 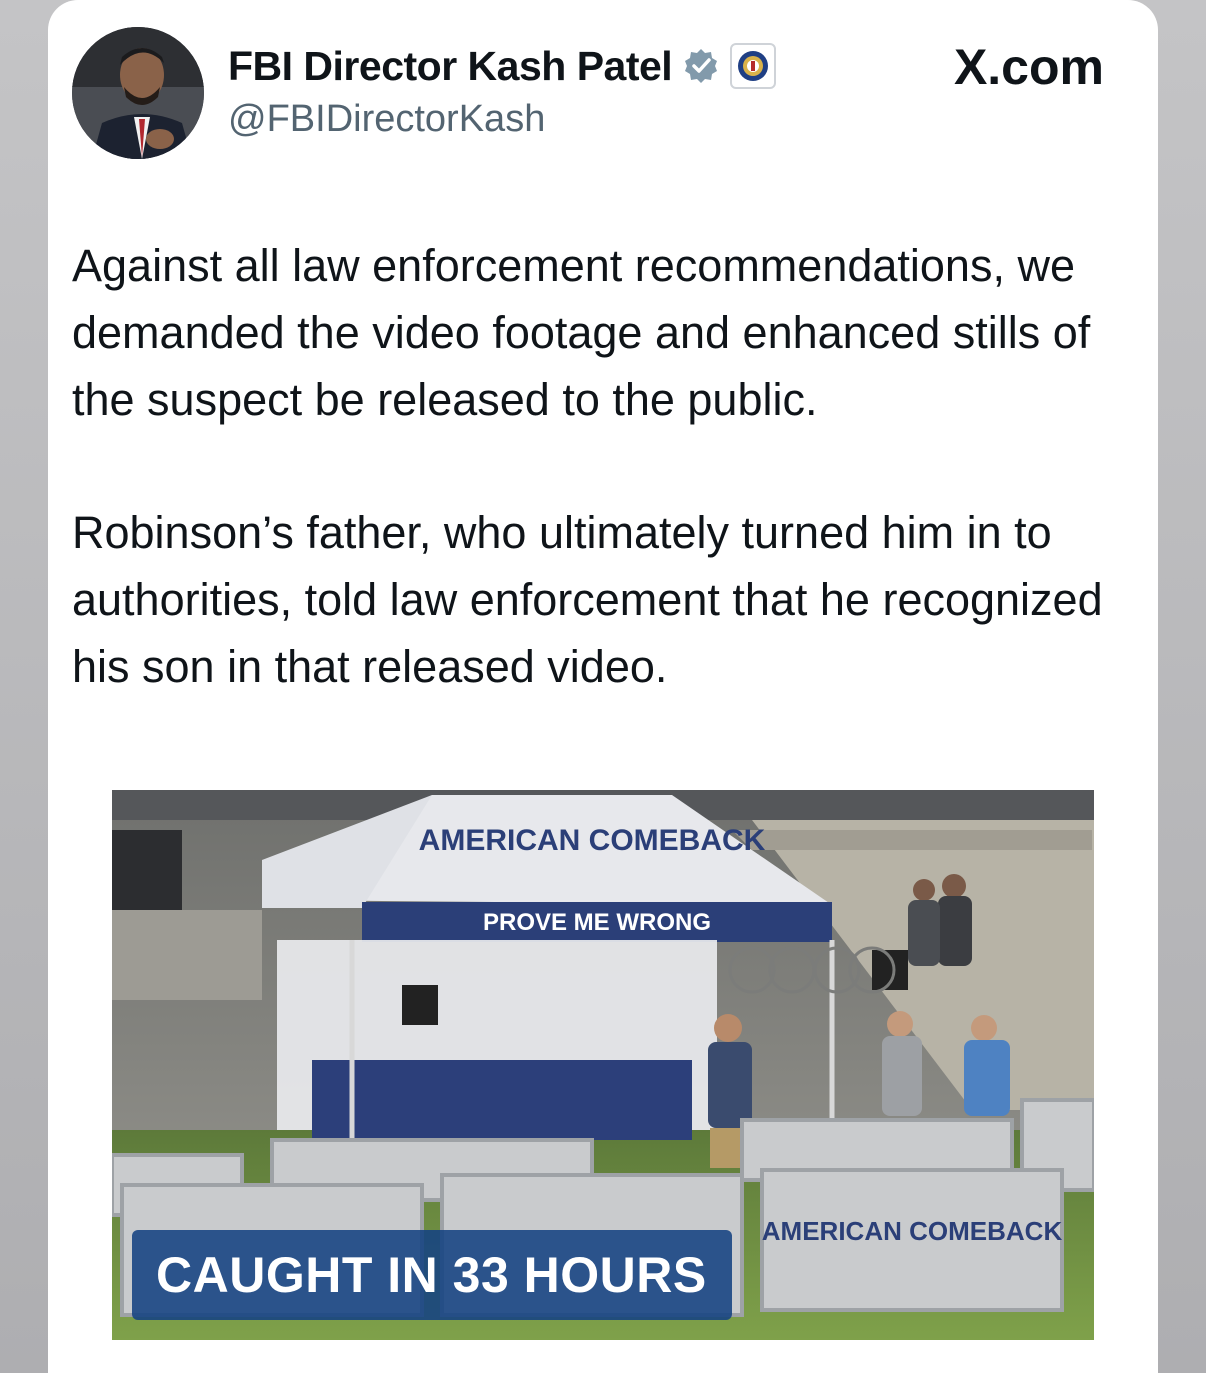 I want to click on fbi-seal-icon, so click(x=753, y=66).